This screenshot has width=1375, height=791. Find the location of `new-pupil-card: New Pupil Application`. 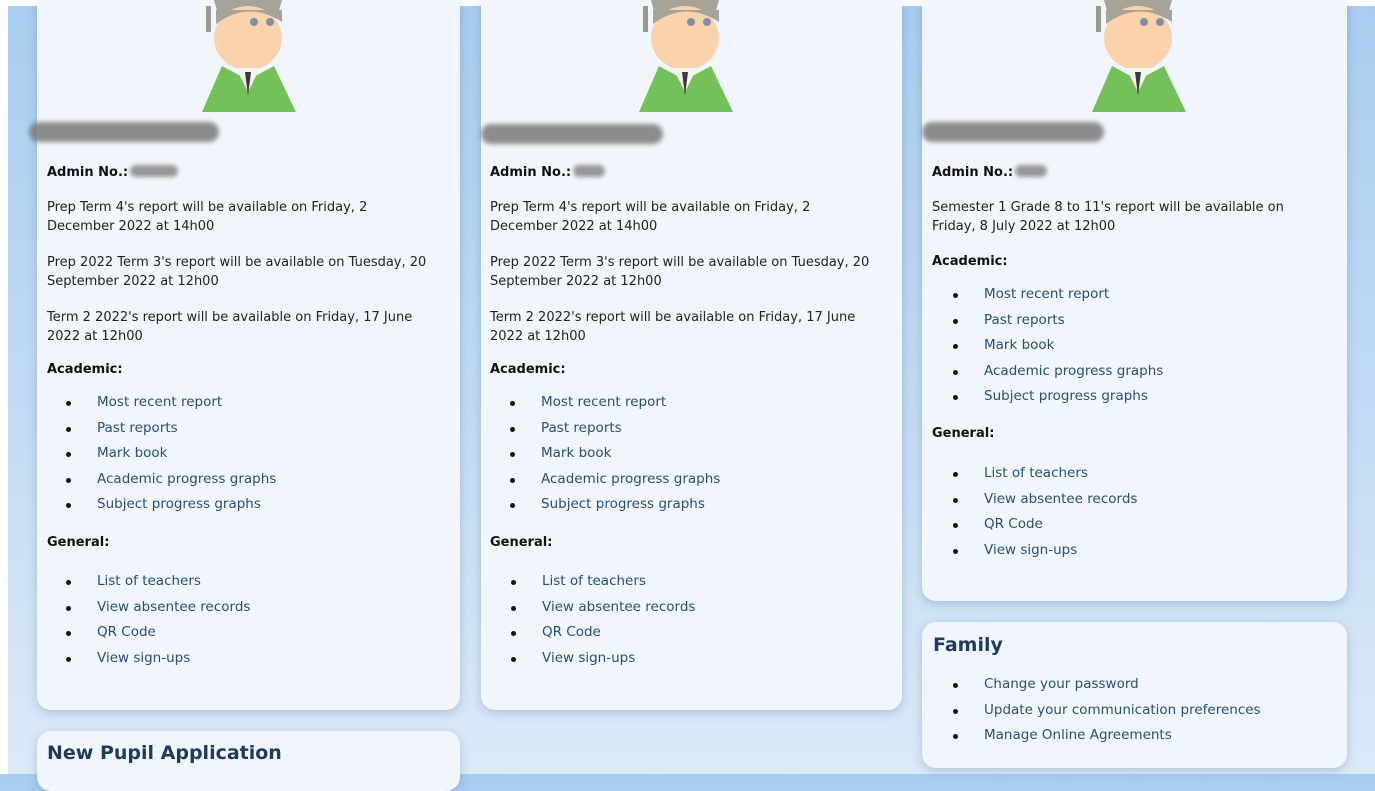

new-pupil-card: New Pupil Application is located at coordinates (248, 761).